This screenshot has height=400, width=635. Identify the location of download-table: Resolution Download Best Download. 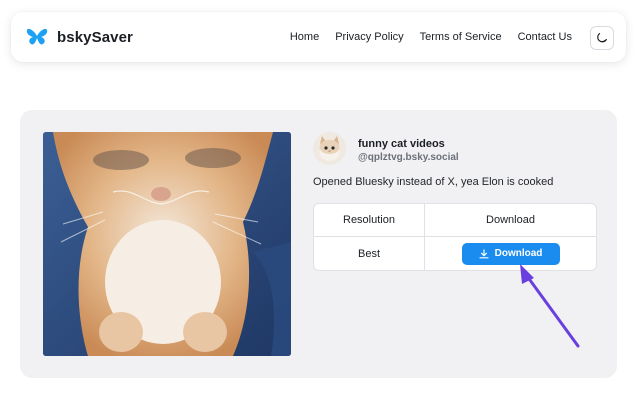
(455, 237).